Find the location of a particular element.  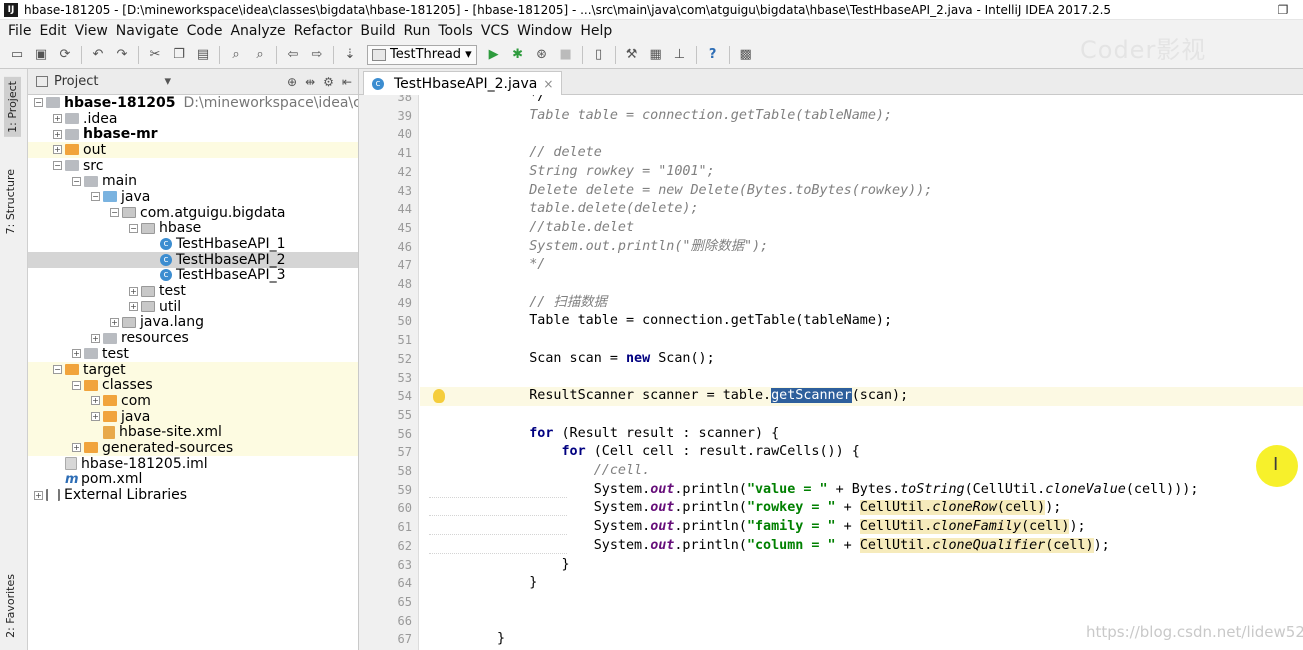

collapse-all-icon: ⇹ is located at coordinates (310, 82).